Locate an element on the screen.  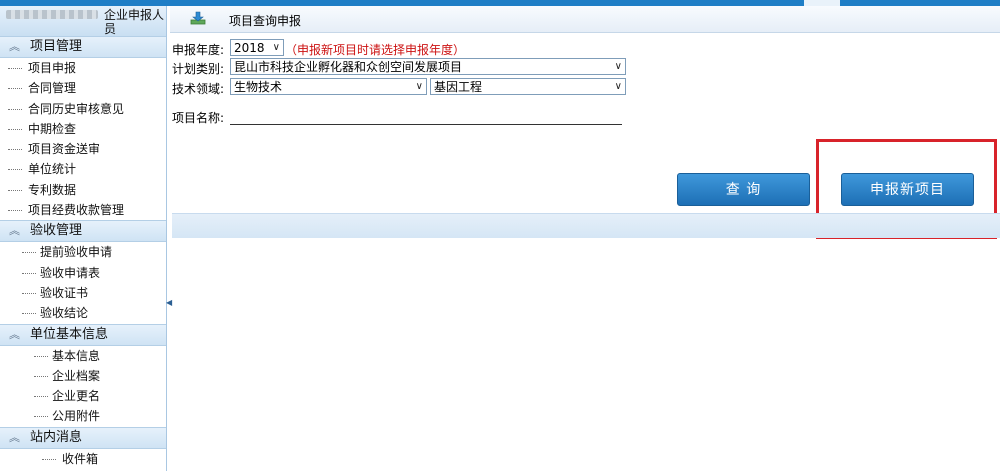
sidebar-item-attachments: 公用附件 is located at coordinates (83, 416).